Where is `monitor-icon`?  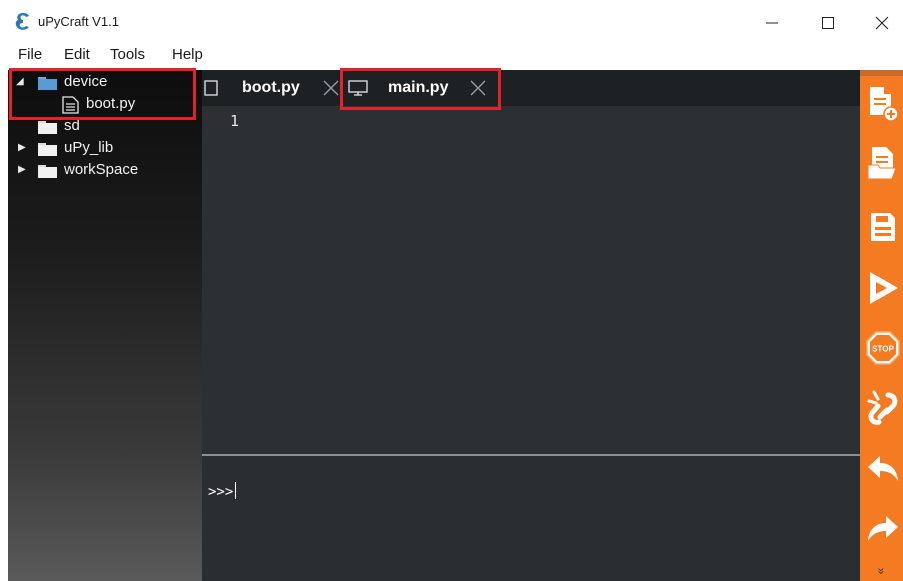
monitor-icon is located at coordinates (358, 88).